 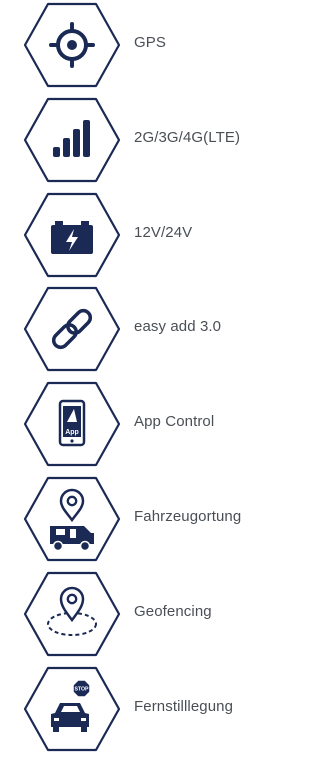 What do you see at coordinates (184, 706) in the screenshot?
I see `feature-label: Fernstilllegung` at bounding box center [184, 706].